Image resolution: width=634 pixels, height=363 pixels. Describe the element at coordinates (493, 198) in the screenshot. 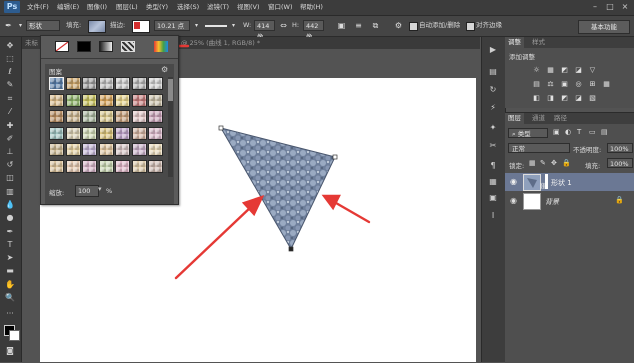

I see `adjust-panel-icon: ▣` at that location.